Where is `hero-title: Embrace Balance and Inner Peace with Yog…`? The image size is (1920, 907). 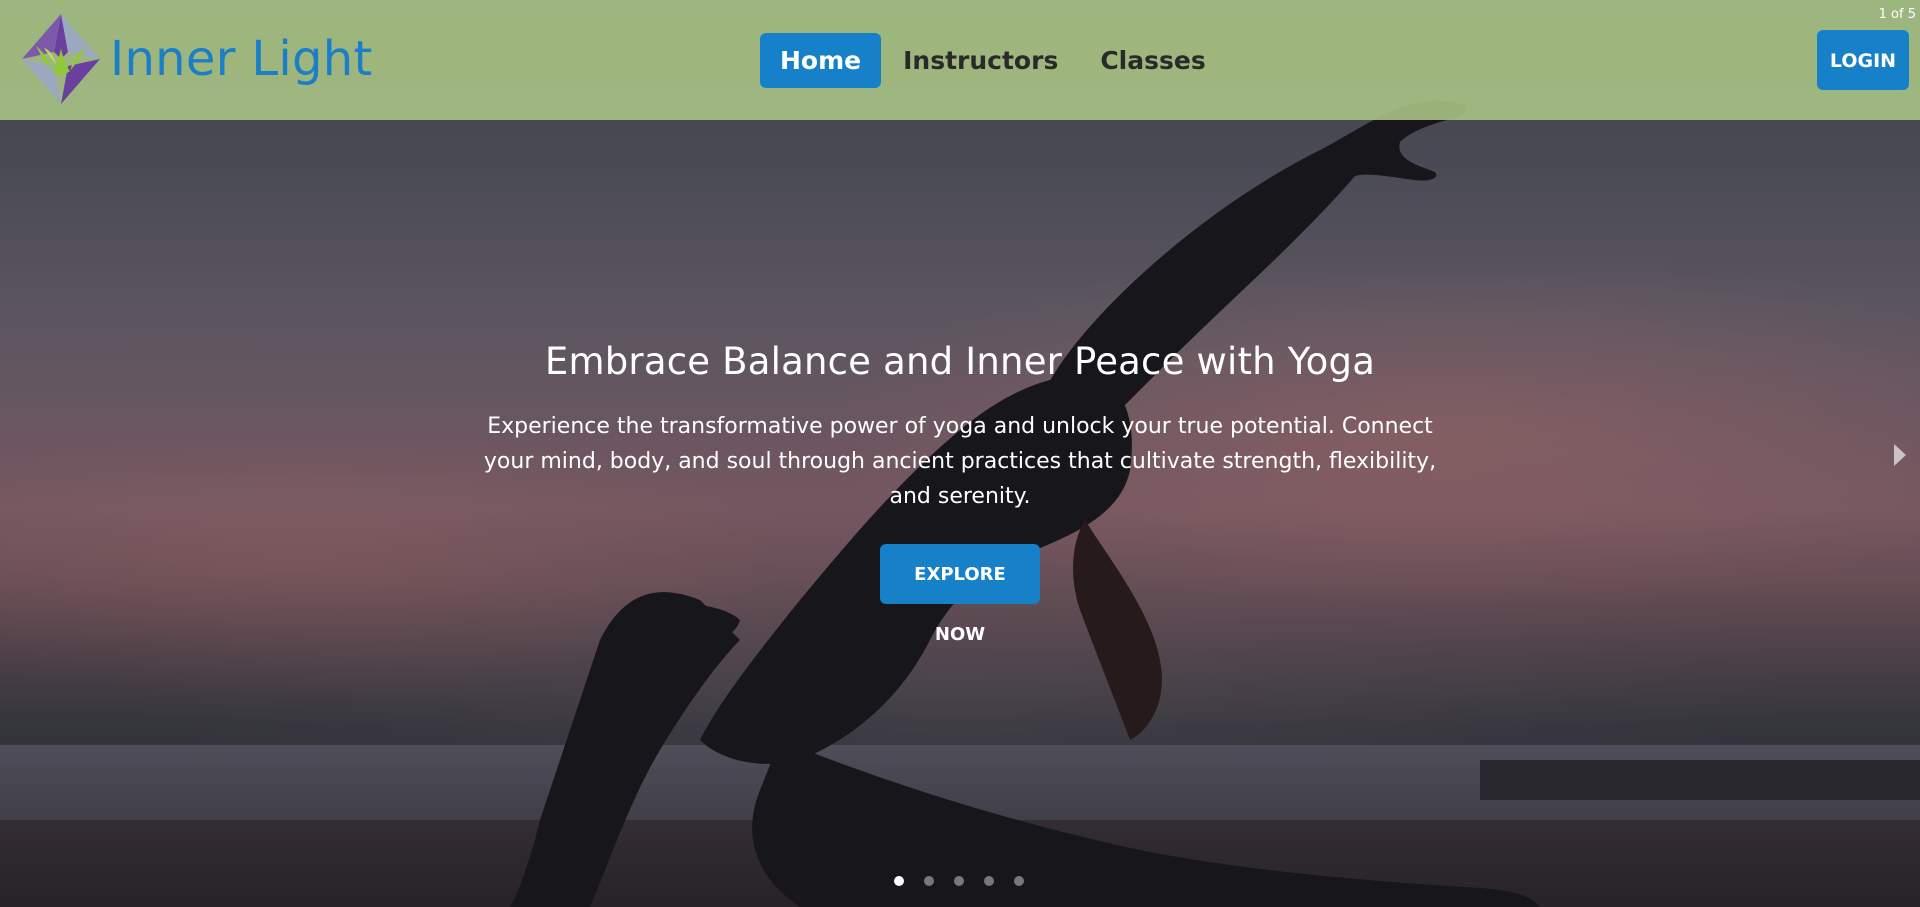
hero-title: Embrace Balance and Inner Peace with Yog… is located at coordinates (960, 361).